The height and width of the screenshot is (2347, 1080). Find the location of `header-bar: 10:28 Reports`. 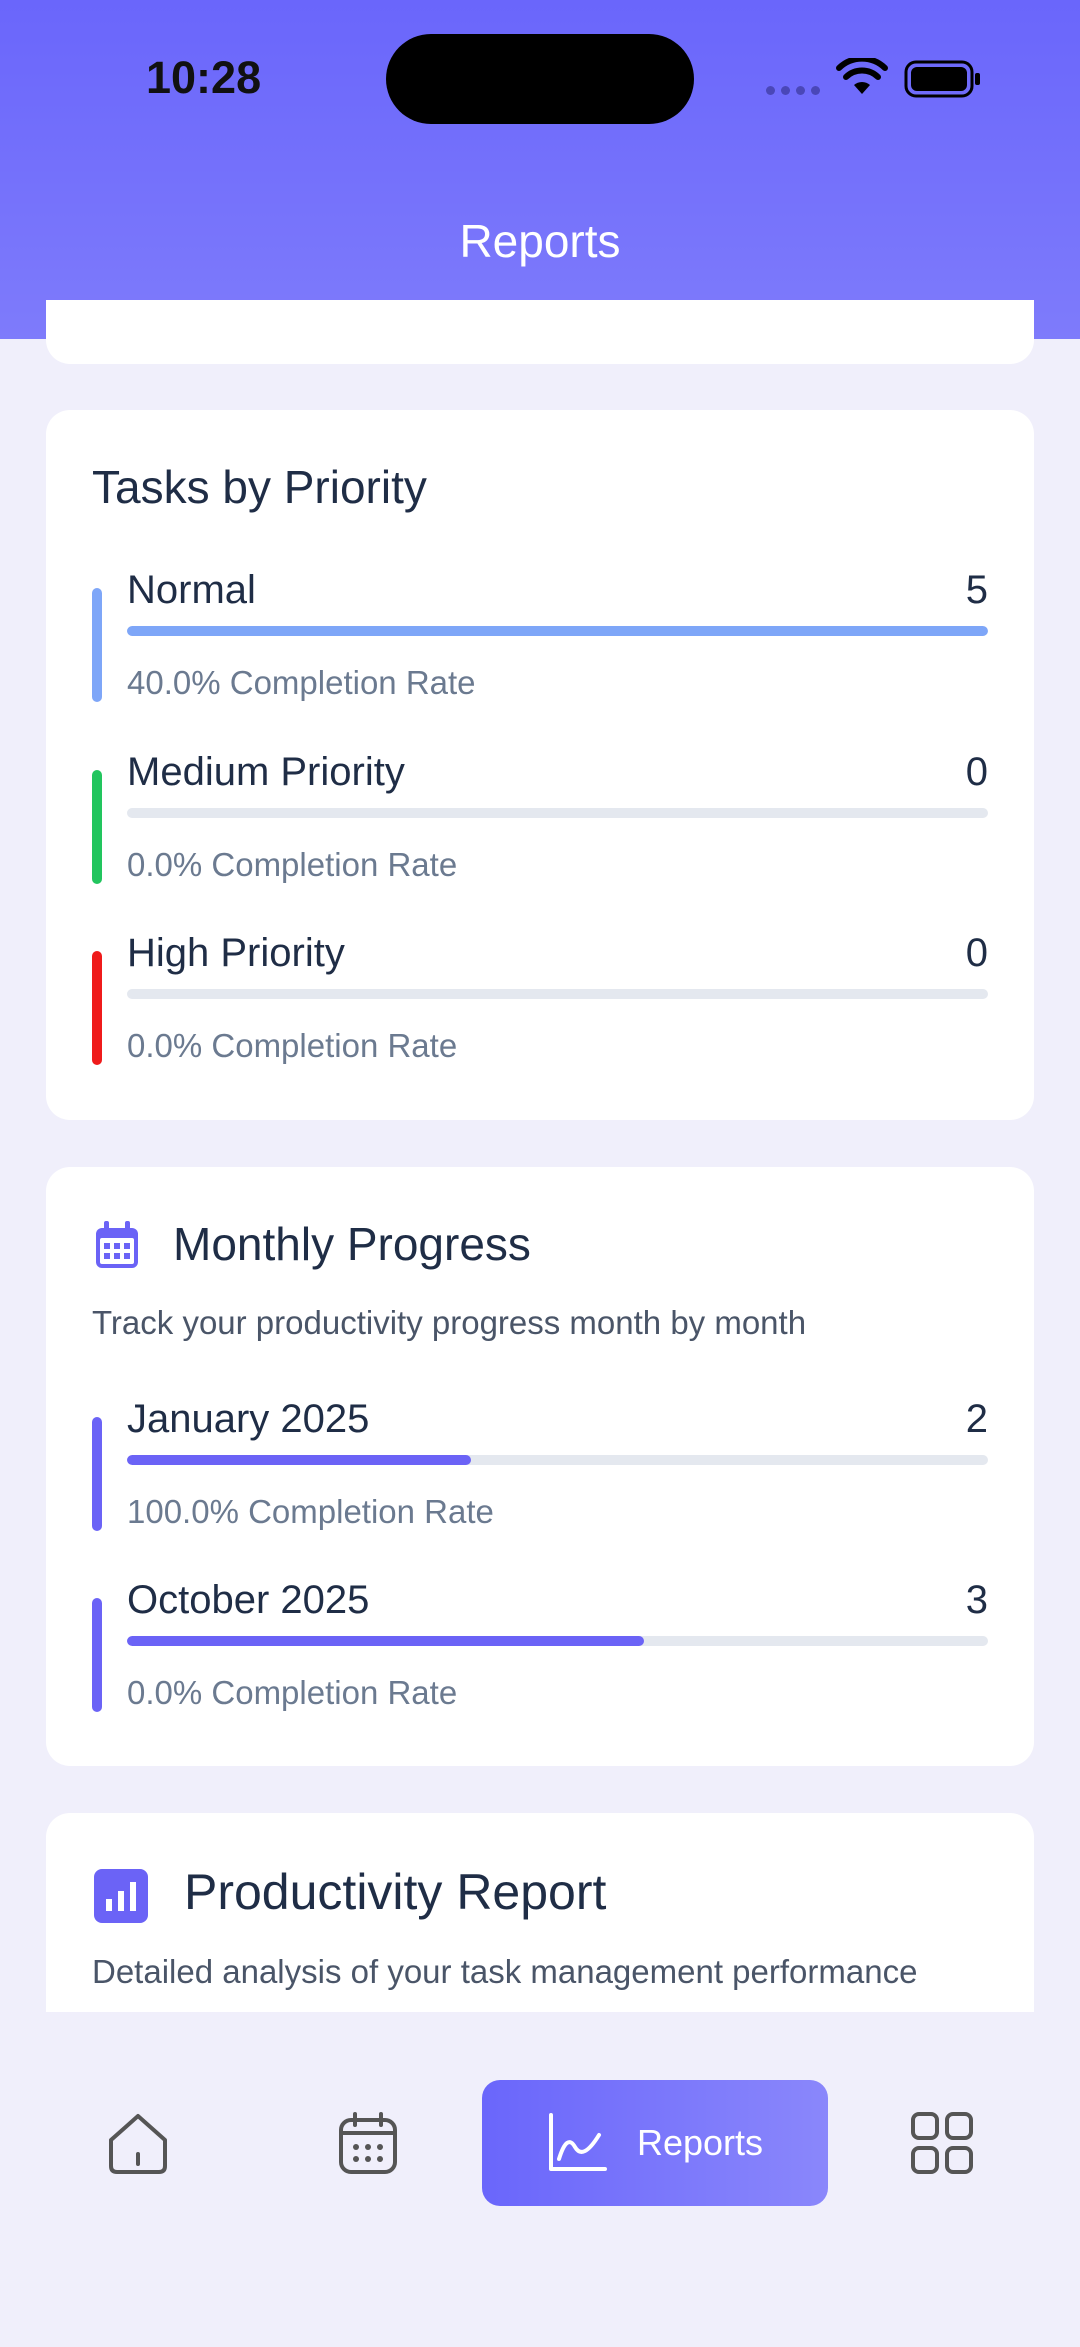

header-bar: 10:28 Reports is located at coordinates (540, 169).